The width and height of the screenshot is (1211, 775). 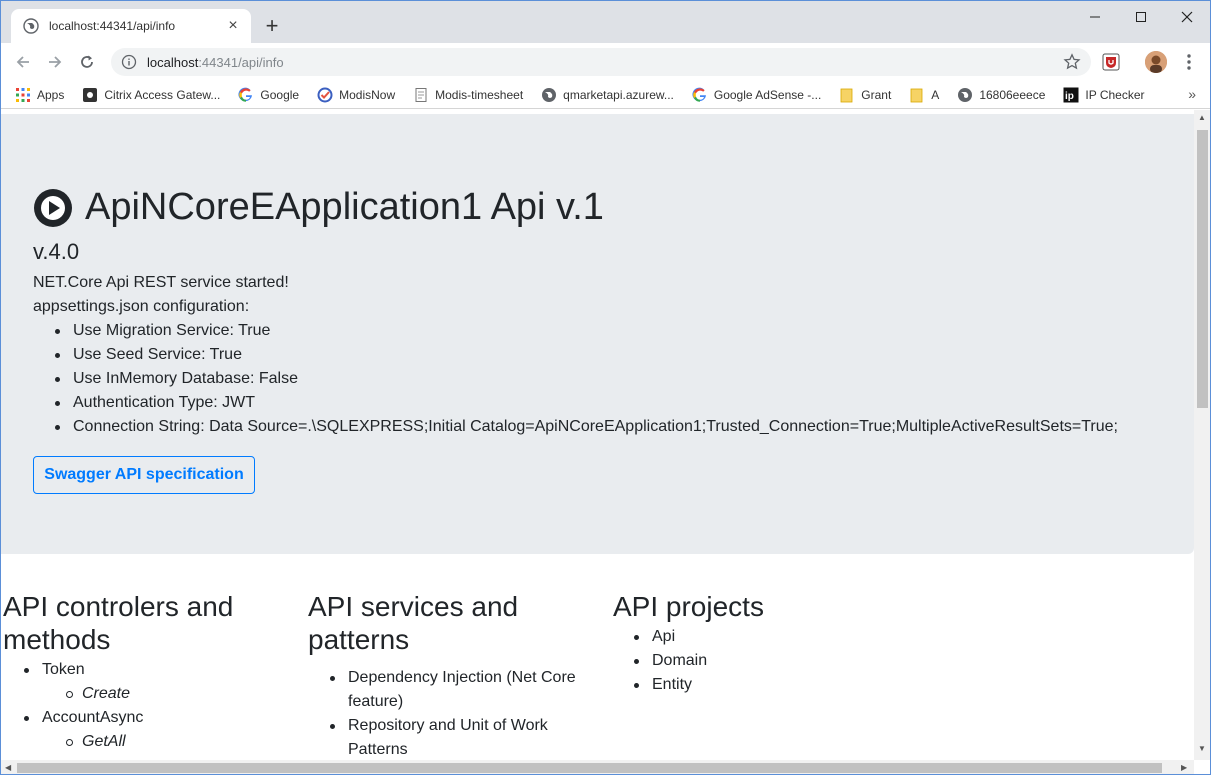 What do you see at coordinates (1202, 748) in the screenshot?
I see `scroll-down-icon: ▼` at bounding box center [1202, 748].